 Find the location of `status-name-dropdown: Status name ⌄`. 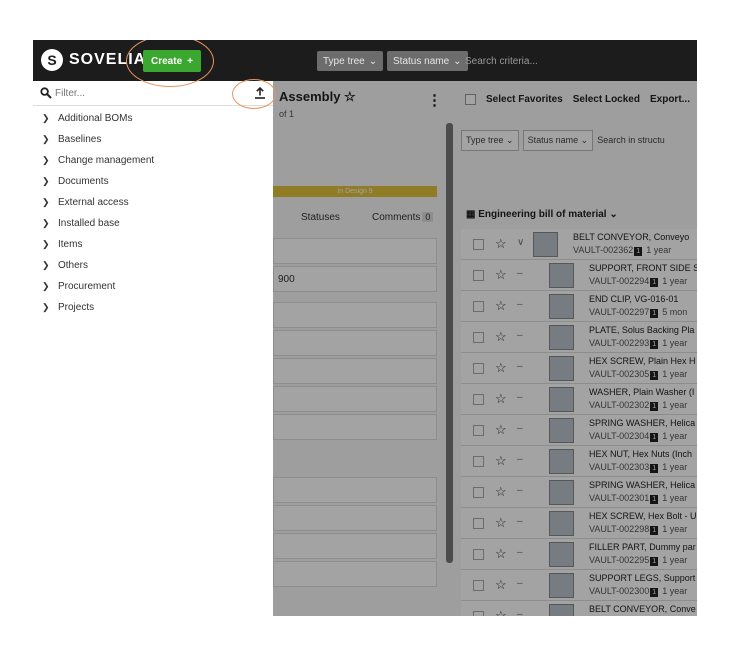

status-name-dropdown: Status name ⌄ is located at coordinates (427, 61).